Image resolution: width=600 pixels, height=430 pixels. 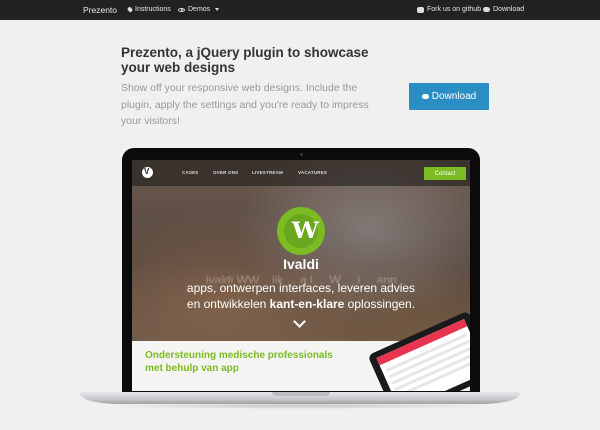 What do you see at coordinates (228, 304) in the screenshot?
I see `tagline-prefix: en ontwikkelen` at bounding box center [228, 304].